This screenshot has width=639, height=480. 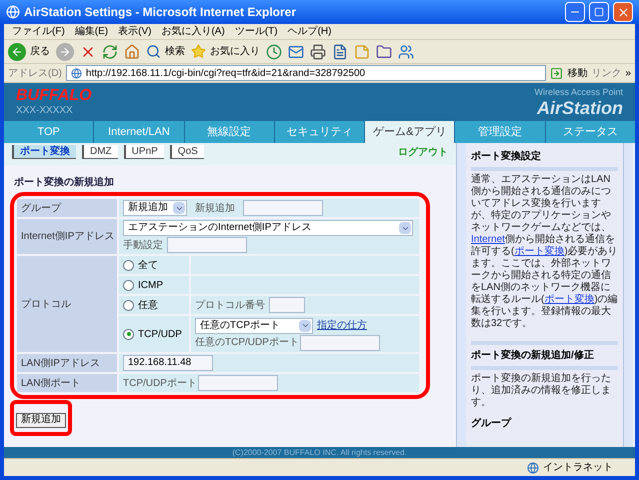 I want to click on back-button: 戻る, so click(x=29, y=51).